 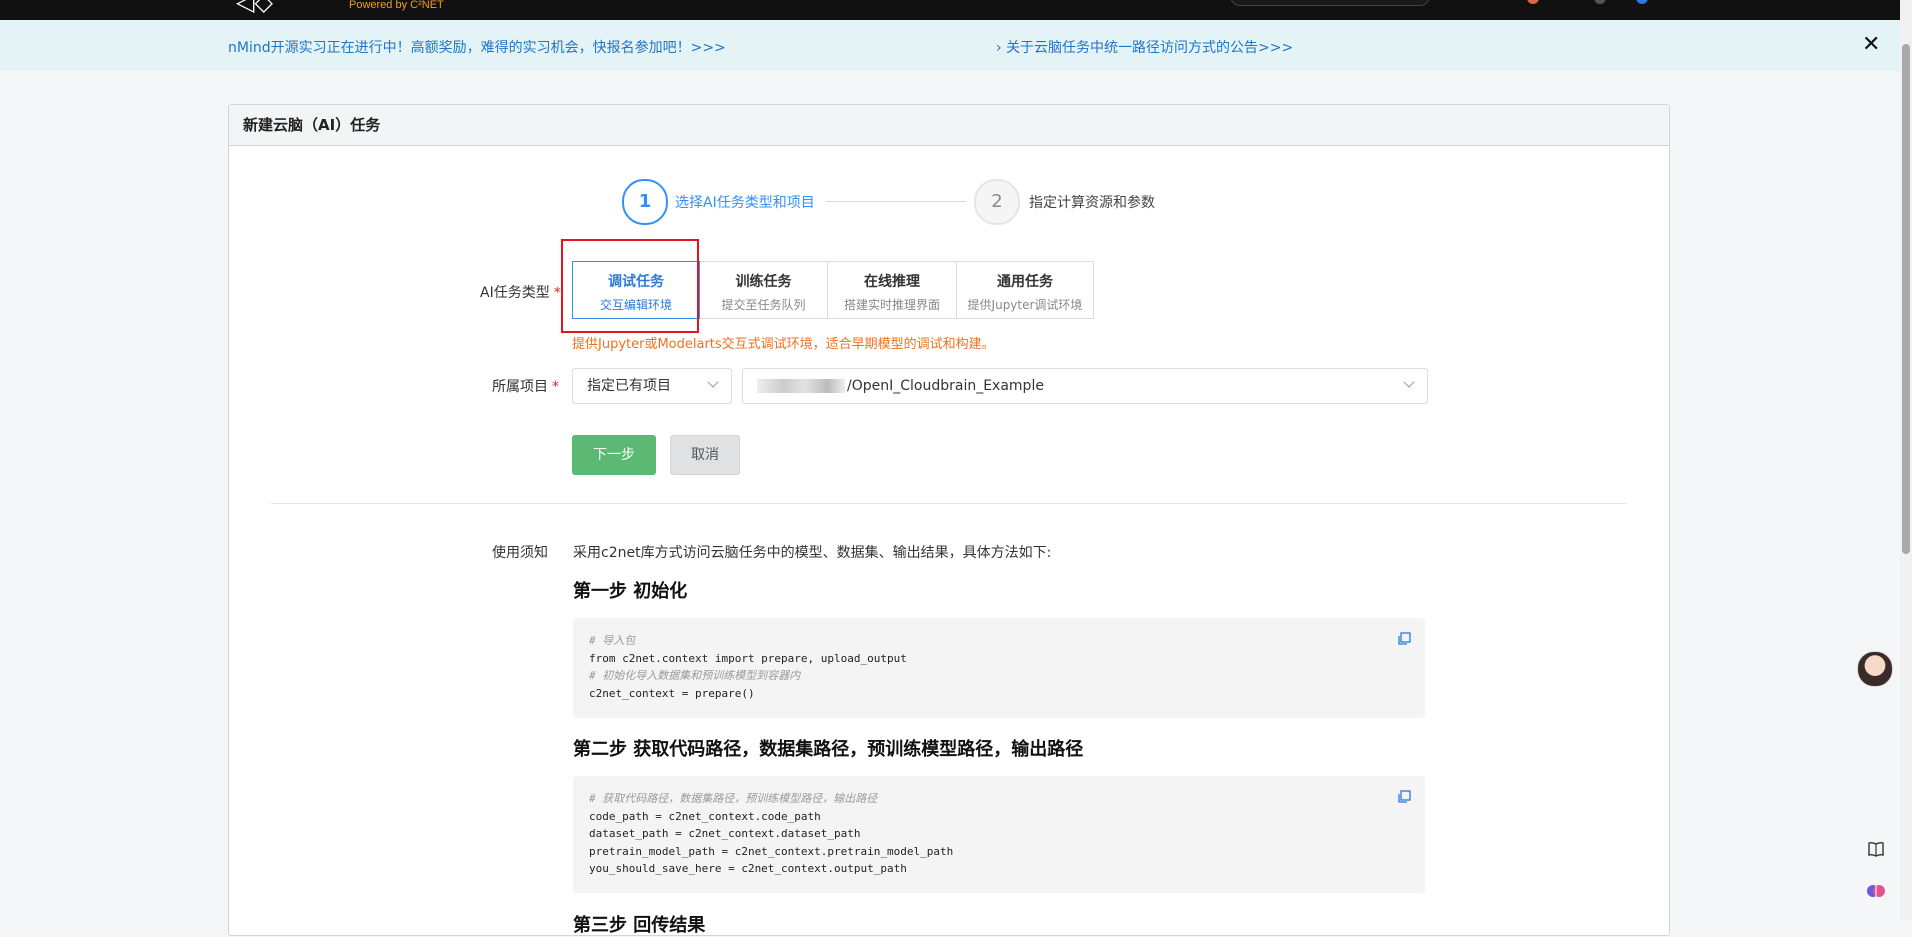 I want to click on project-repo-value: /OpenI_Cloudbrain_Example, so click(x=945, y=386).